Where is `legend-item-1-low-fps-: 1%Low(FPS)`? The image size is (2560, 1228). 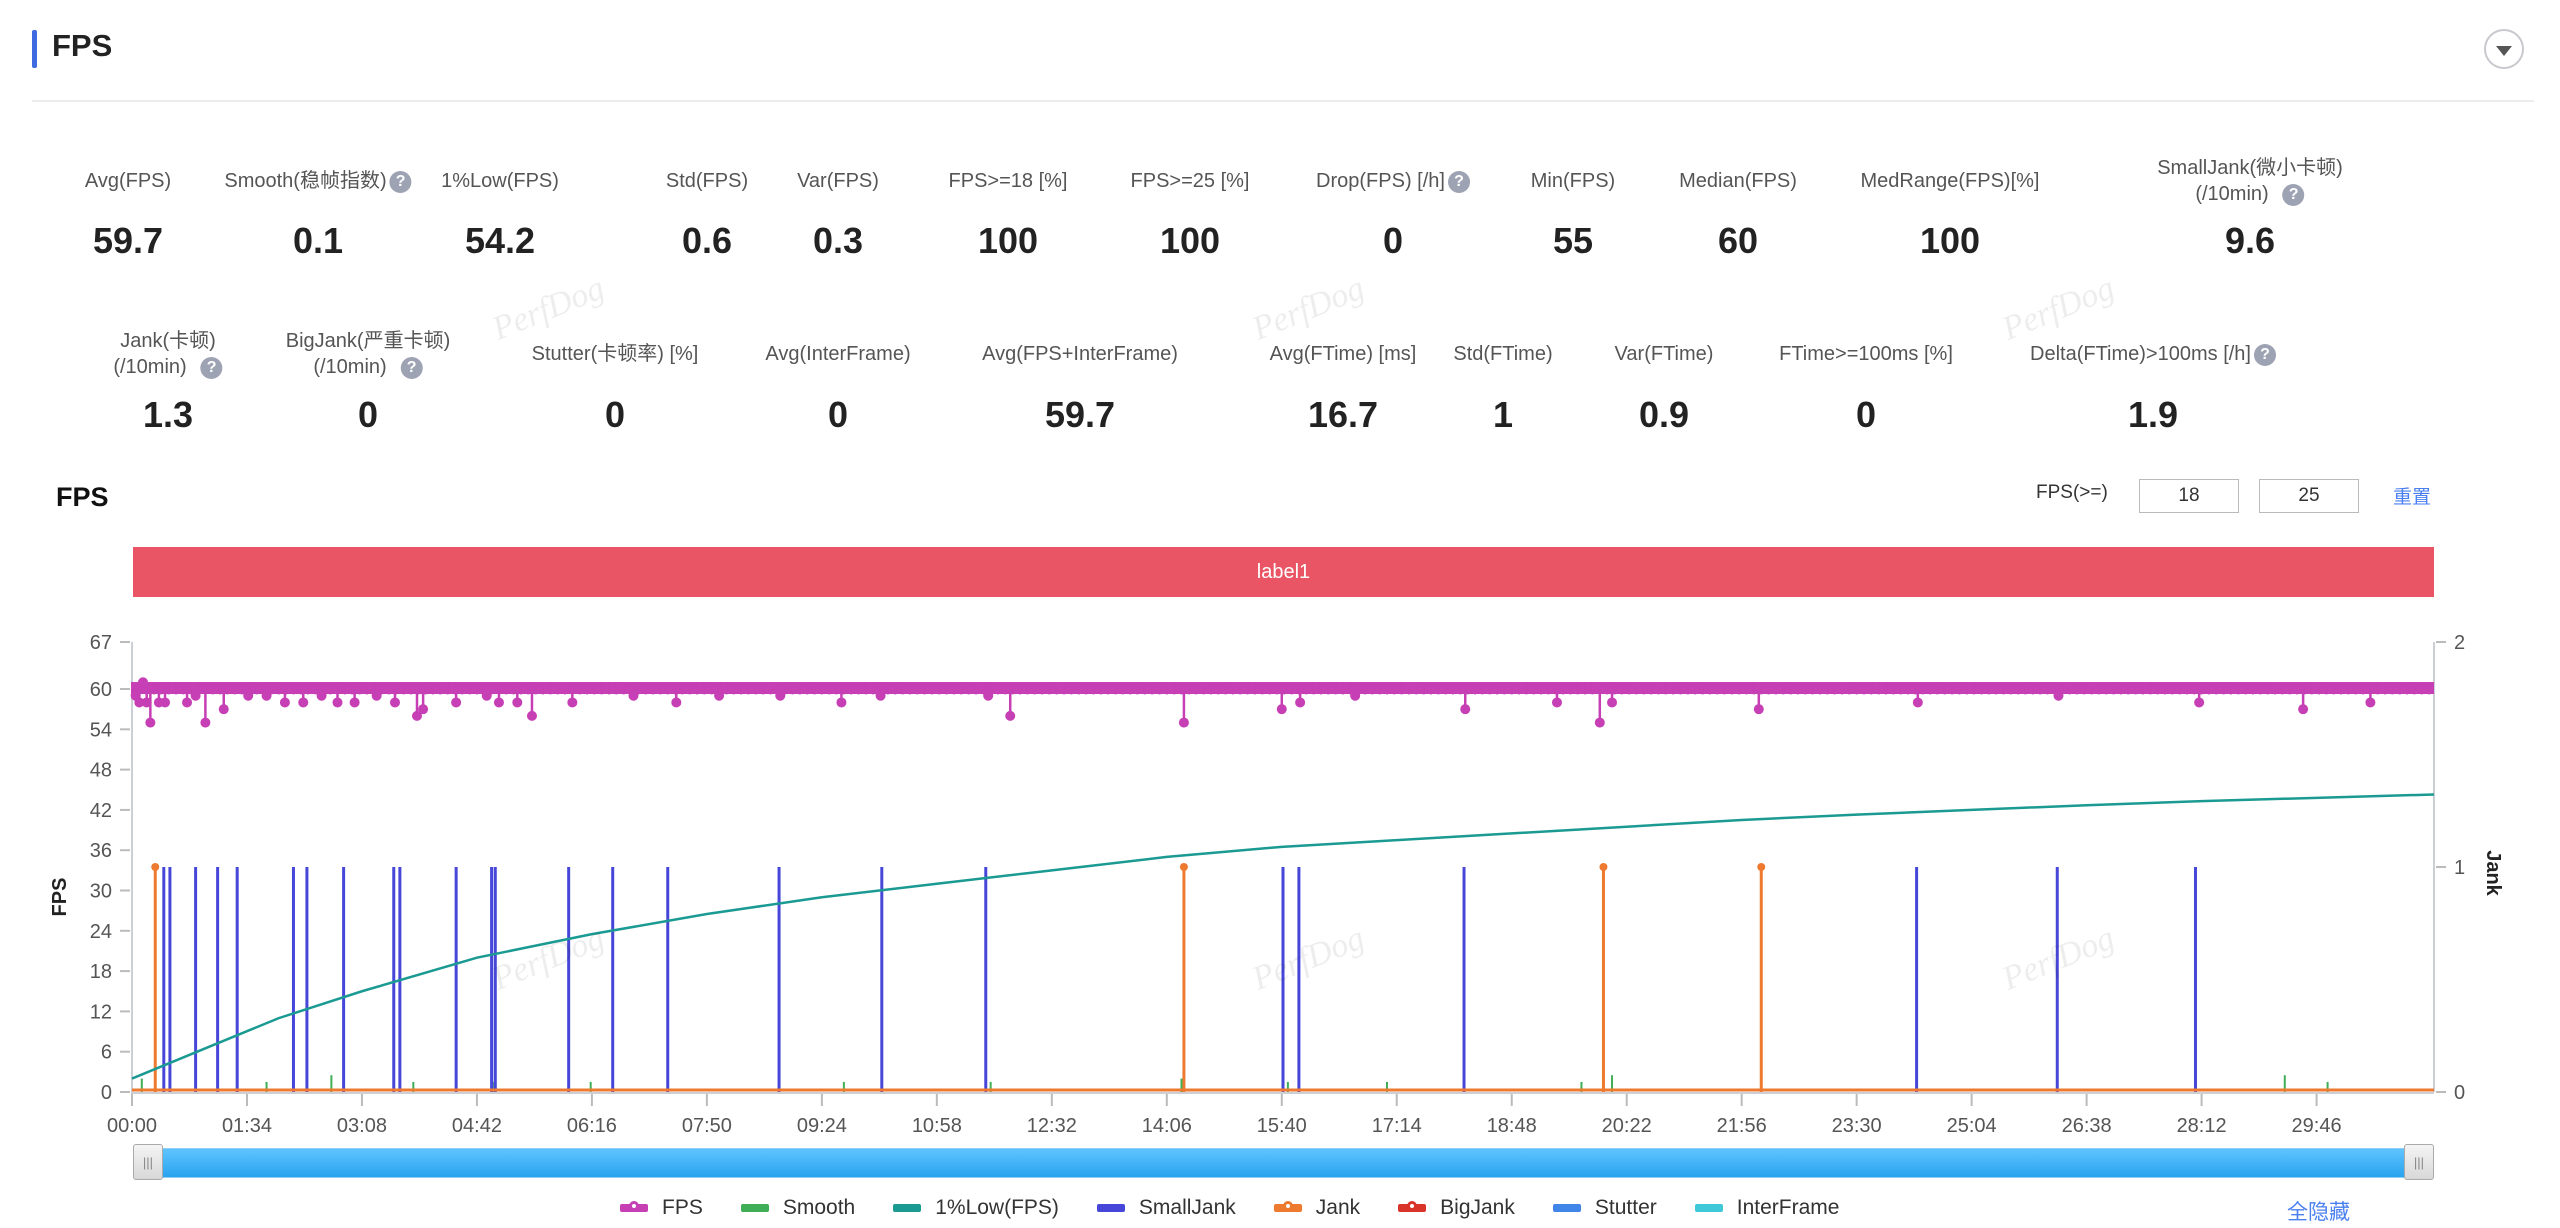
legend-item-1-low-fps-: 1%Low(FPS) is located at coordinates (976, 1208).